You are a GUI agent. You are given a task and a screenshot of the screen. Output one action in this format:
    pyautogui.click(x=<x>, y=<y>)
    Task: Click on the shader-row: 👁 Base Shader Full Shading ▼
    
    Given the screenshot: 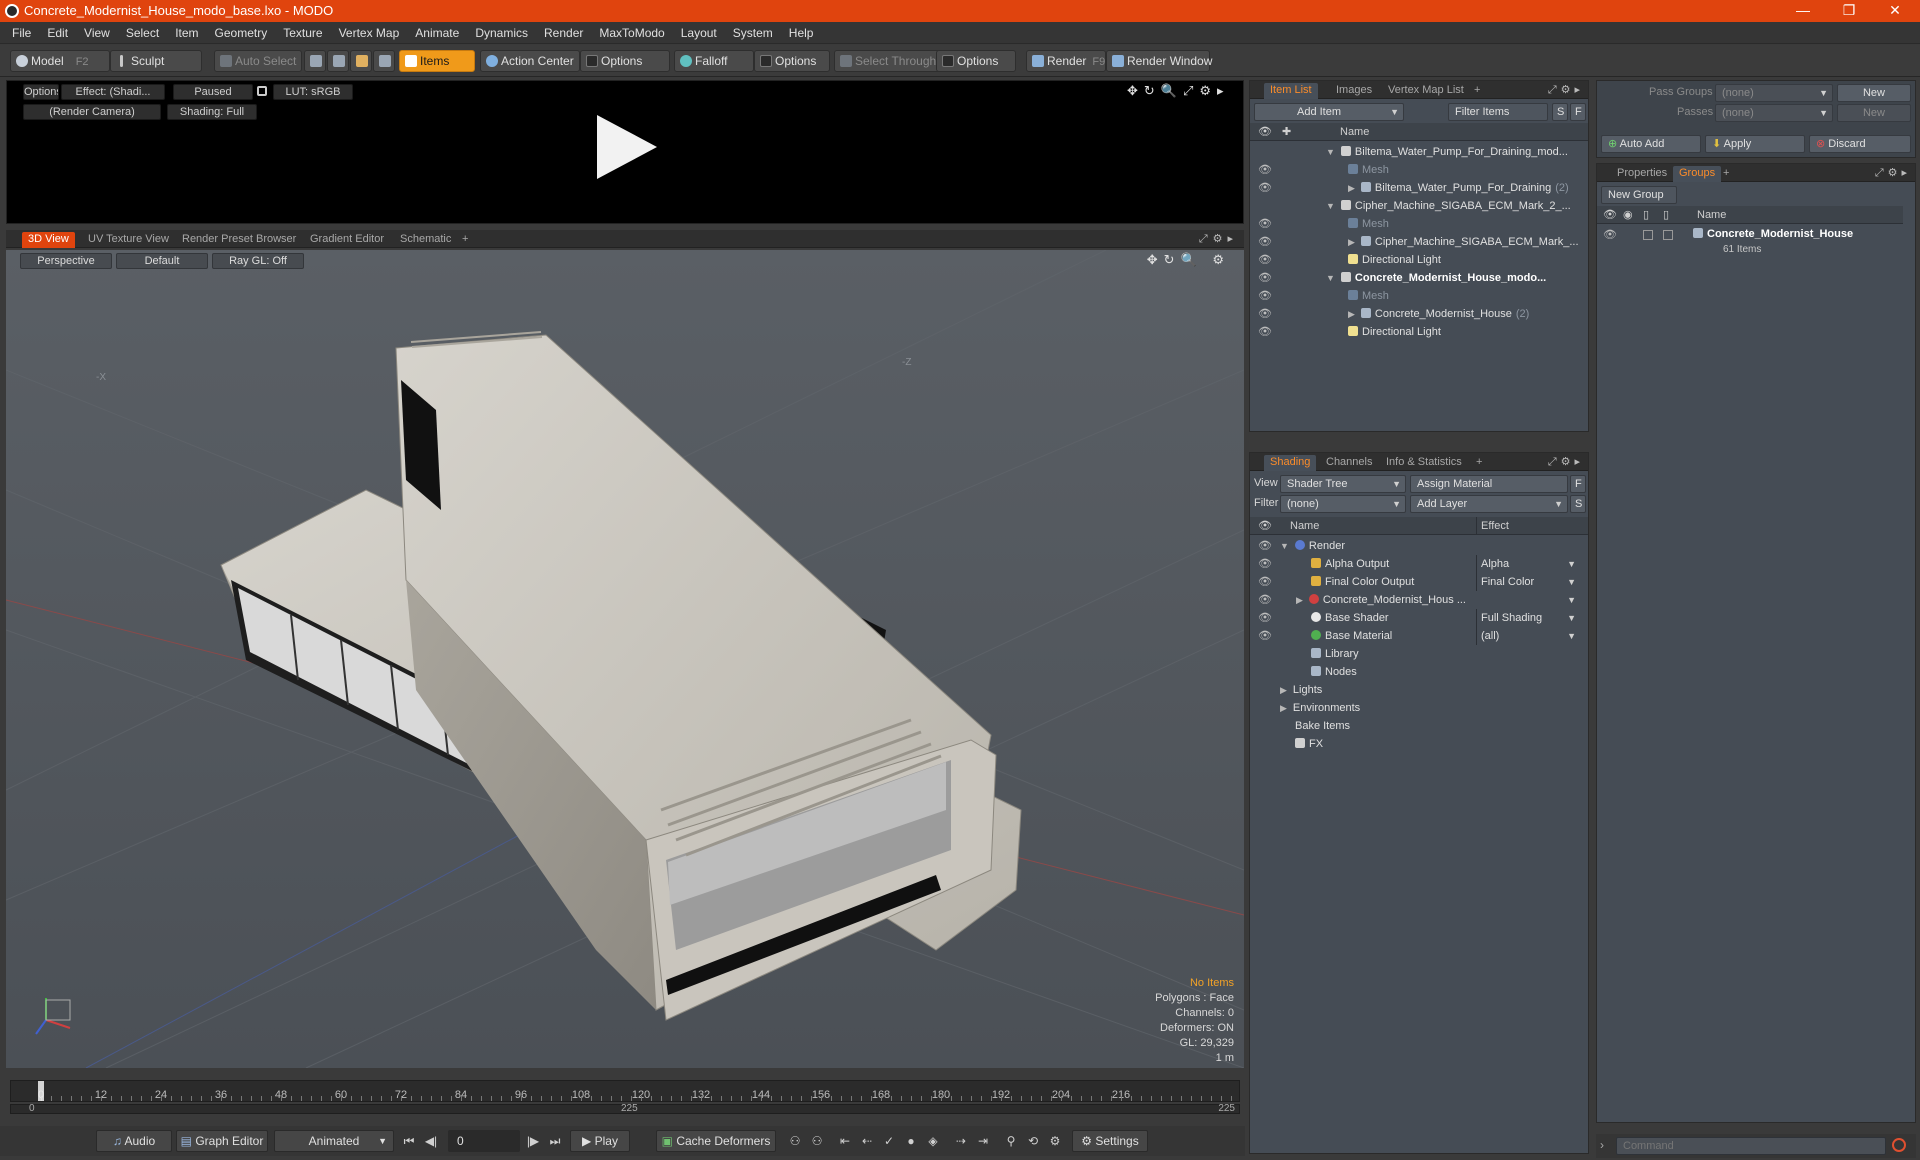 What is the action you would take?
    pyautogui.click(x=1419, y=618)
    